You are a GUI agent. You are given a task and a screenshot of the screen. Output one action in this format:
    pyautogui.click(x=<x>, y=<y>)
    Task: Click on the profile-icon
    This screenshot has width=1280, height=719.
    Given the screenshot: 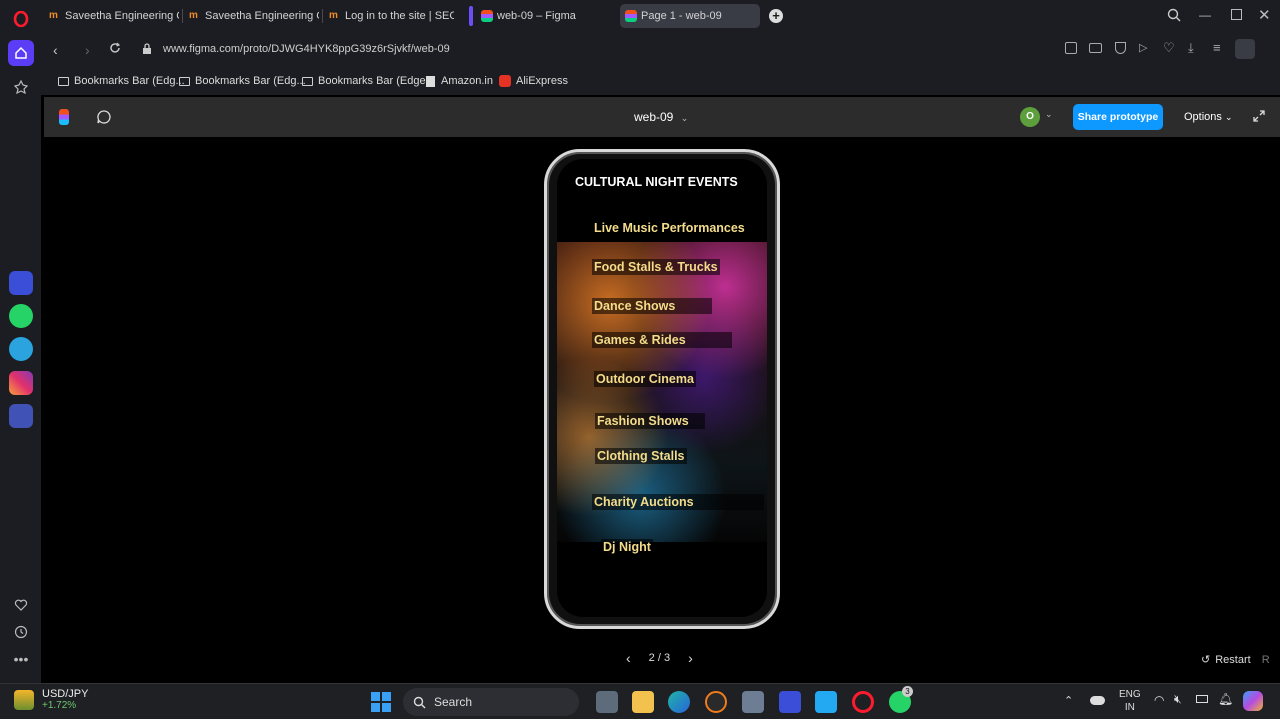 What is the action you would take?
    pyautogui.click(x=1245, y=49)
    